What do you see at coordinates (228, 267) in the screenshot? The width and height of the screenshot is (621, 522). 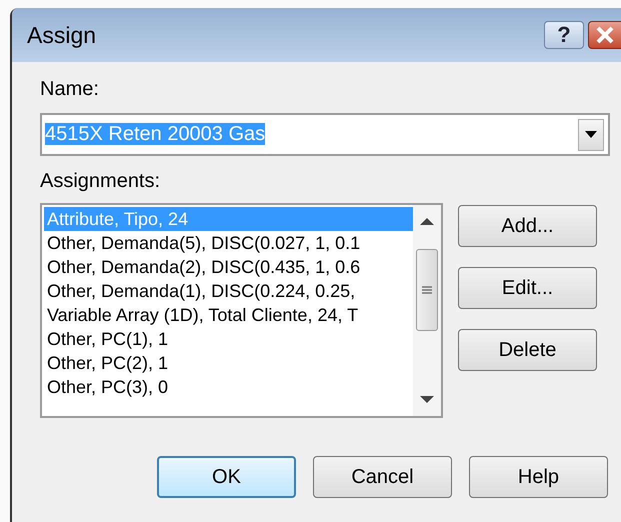 I see `list-item: Other, Demanda(2), DISC(0.435, 1, 0.6` at bounding box center [228, 267].